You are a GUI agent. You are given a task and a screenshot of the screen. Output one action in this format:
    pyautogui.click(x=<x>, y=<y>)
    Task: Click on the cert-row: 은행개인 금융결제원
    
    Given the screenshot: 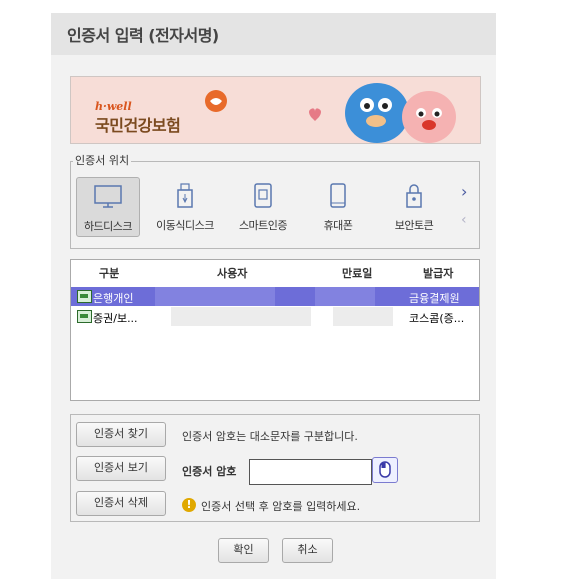 What is the action you would take?
    pyautogui.click(x=275, y=296)
    